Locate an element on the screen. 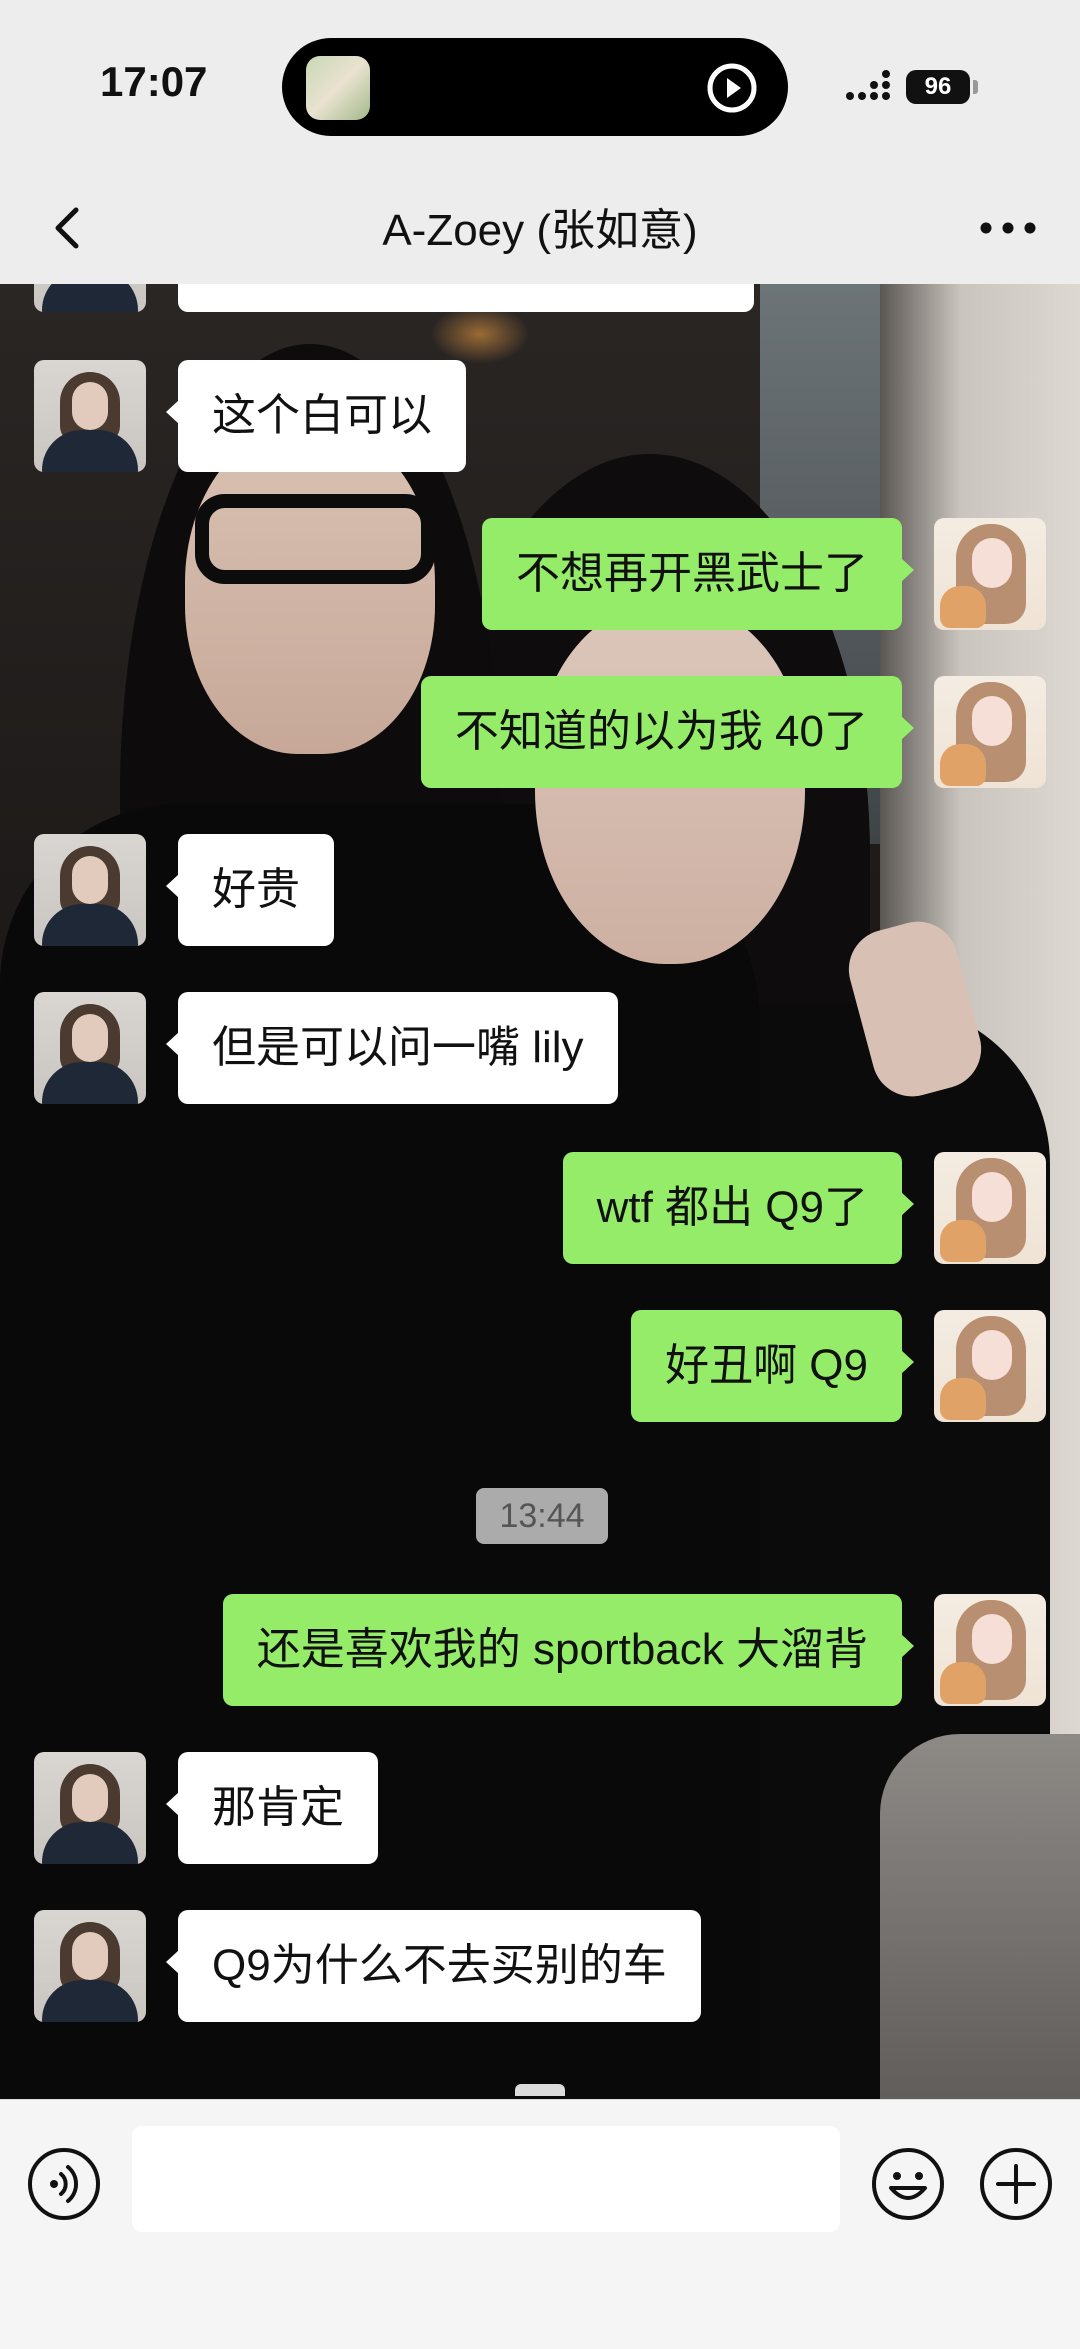 The width and height of the screenshot is (1080, 2349). message-bubble-outgoing: 不想再开黑武士了 is located at coordinates (698, 574).